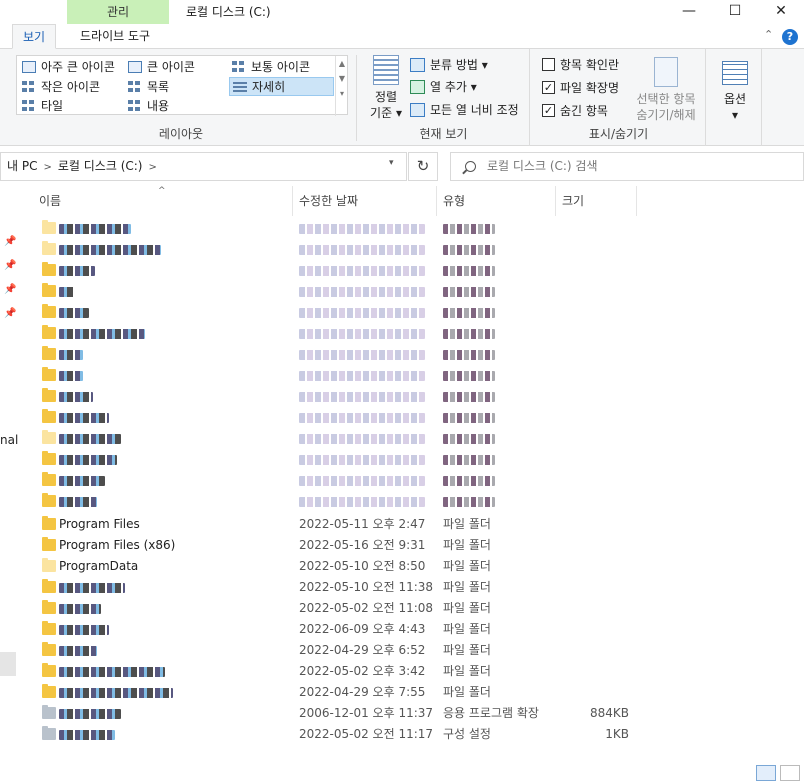 This screenshot has width=804, height=781. Describe the element at coordinates (29, 67) in the screenshot. I see `extra-large-icons-icon` at that location.